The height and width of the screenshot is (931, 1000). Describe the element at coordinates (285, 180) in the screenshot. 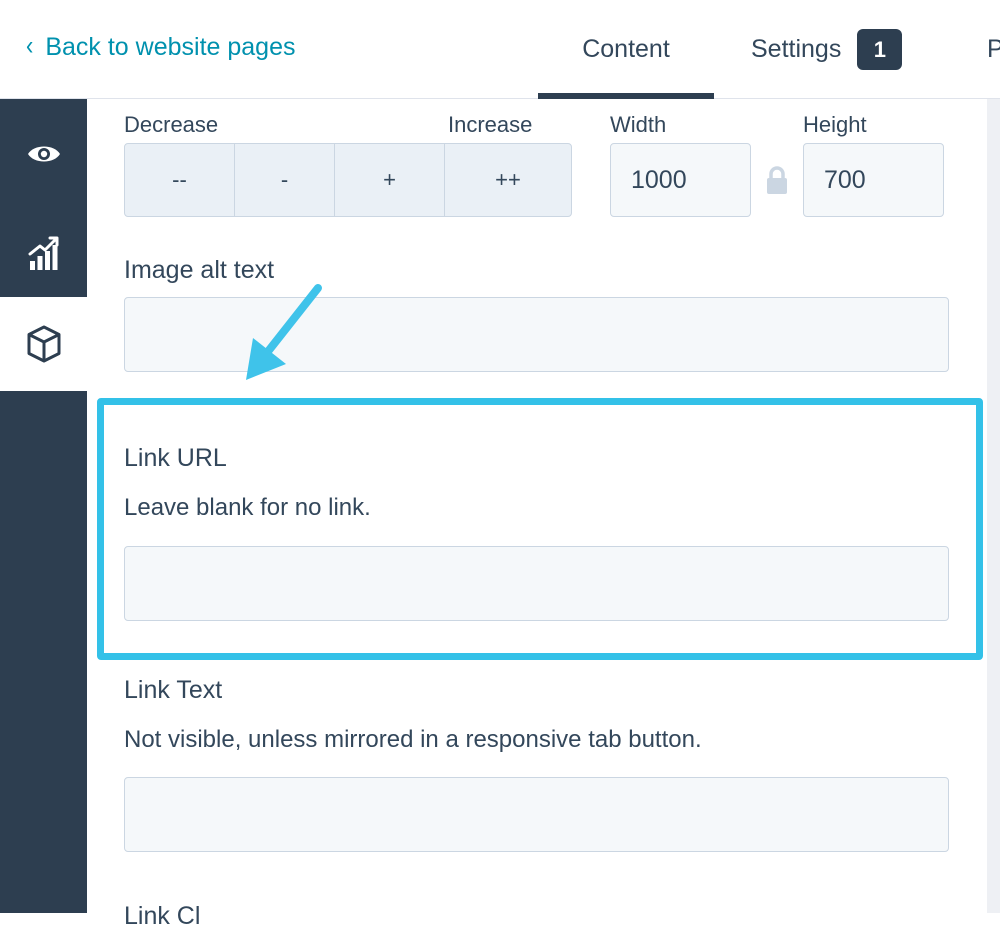

I see `decrease-button: -` at that location.